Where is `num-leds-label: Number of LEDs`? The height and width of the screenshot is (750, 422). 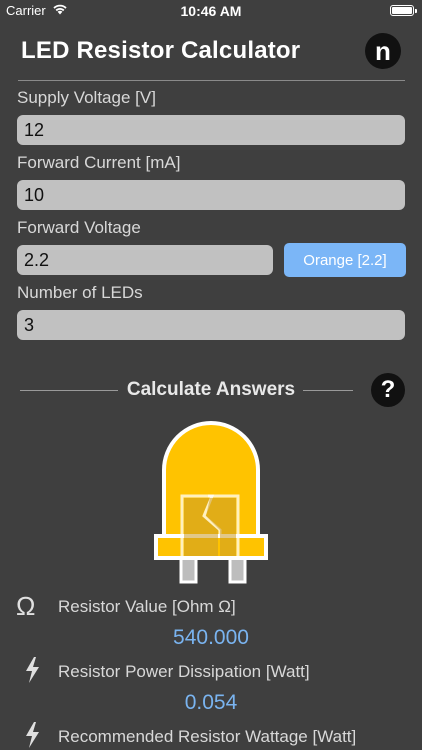 num-leds-label: Number of LEDs is located at coordinates (80, 292).